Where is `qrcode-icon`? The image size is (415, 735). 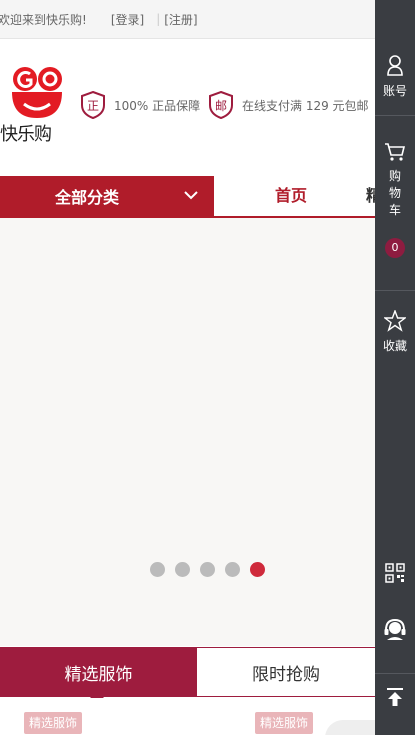
qrcode-icon is located at coordinates (395, 573).